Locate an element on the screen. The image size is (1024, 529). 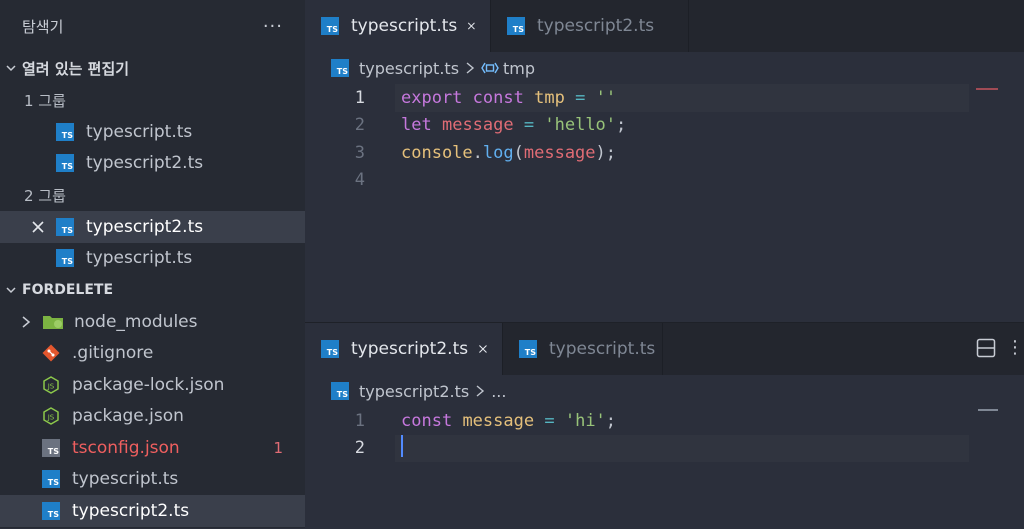
breadcrumb: TS typescript.ts tmp is located at coordinates (664, 68).